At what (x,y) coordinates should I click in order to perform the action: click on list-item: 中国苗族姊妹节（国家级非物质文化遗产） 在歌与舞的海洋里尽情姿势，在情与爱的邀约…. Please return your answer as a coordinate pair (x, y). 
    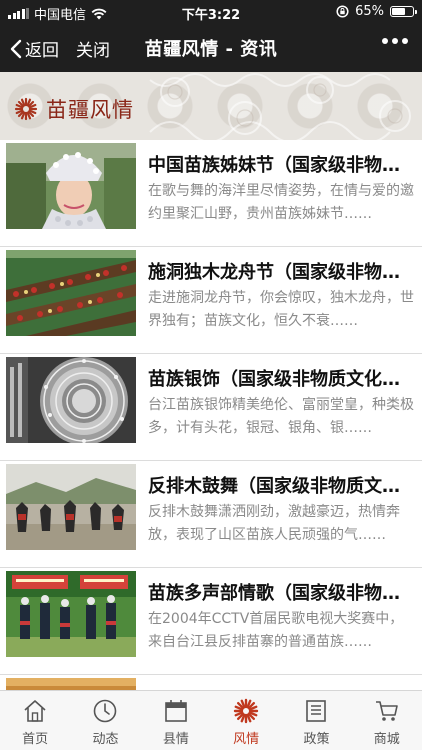
    Looking at the image, I should click on (211, 193).